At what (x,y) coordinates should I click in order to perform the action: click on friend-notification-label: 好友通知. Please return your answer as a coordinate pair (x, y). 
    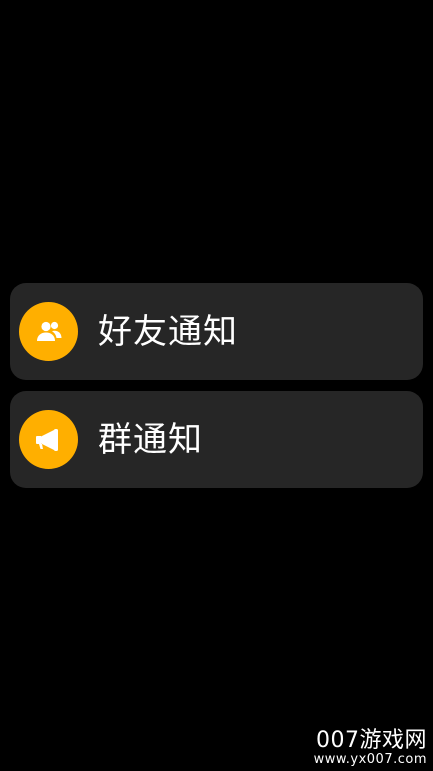
    Looking at the image, I should click on (168, 331).